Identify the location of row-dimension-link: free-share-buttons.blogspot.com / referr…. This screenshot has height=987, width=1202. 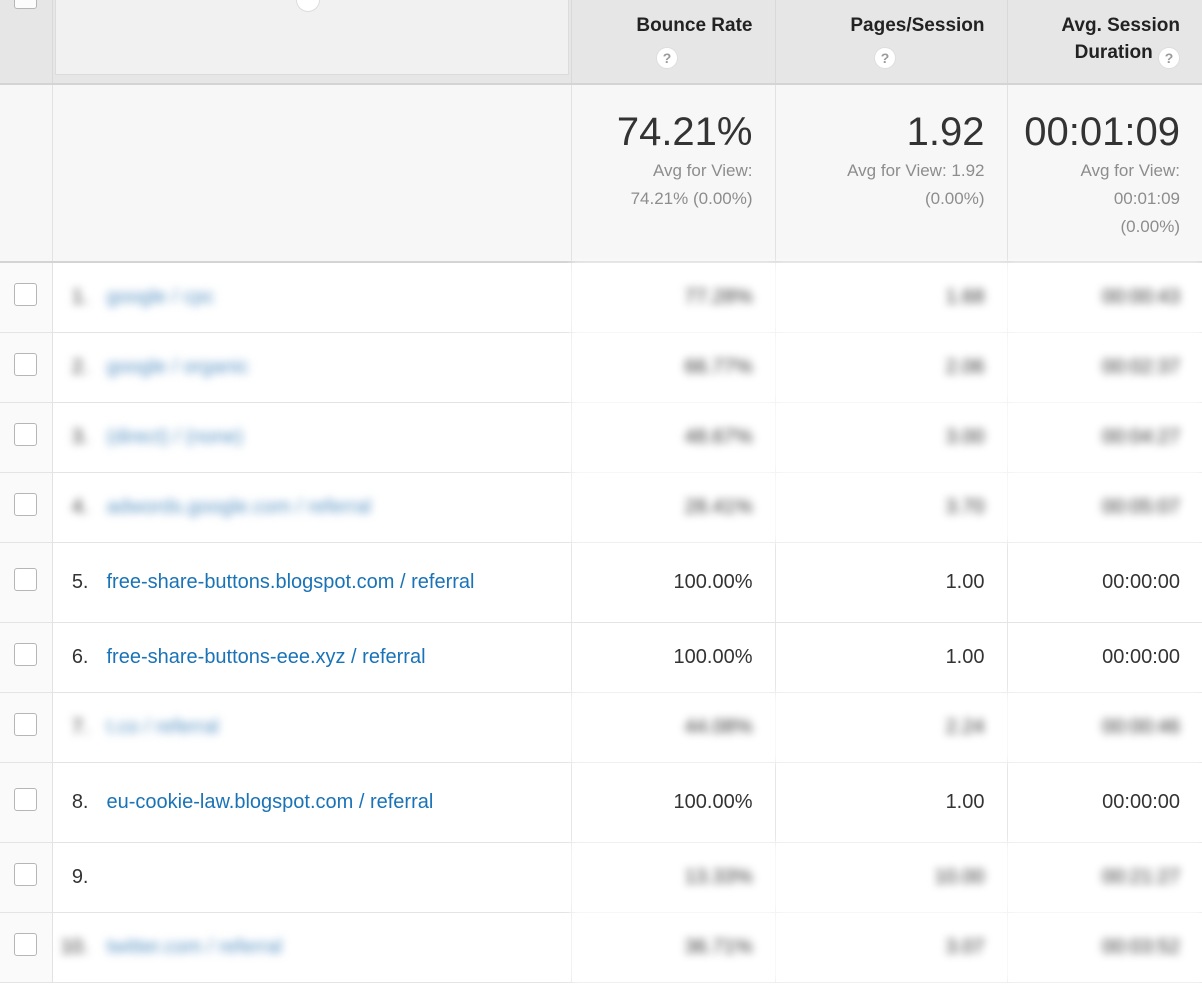
(333, 582).